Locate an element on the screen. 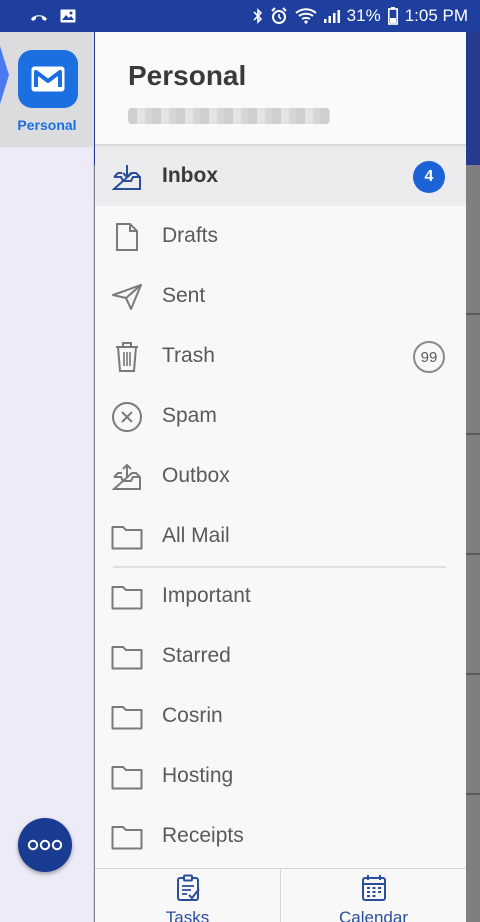  draft-icon is located at coordinates (127, 237).